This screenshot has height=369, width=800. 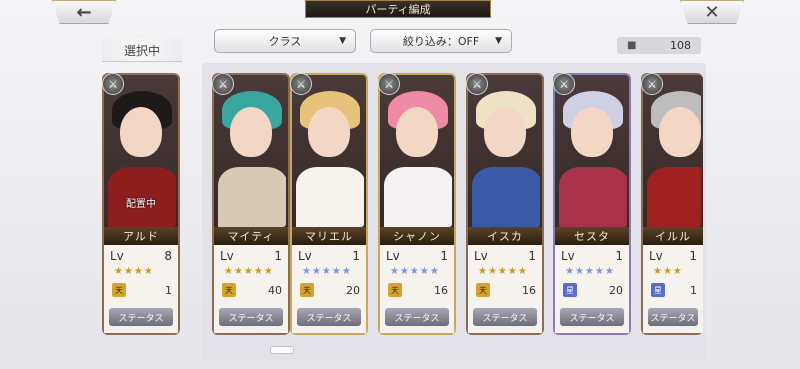 I want to click on unit-card: ⚔ マイティ Lv 1 ★★★★★ 天 40 ステータス, so click(x=251, y=204).